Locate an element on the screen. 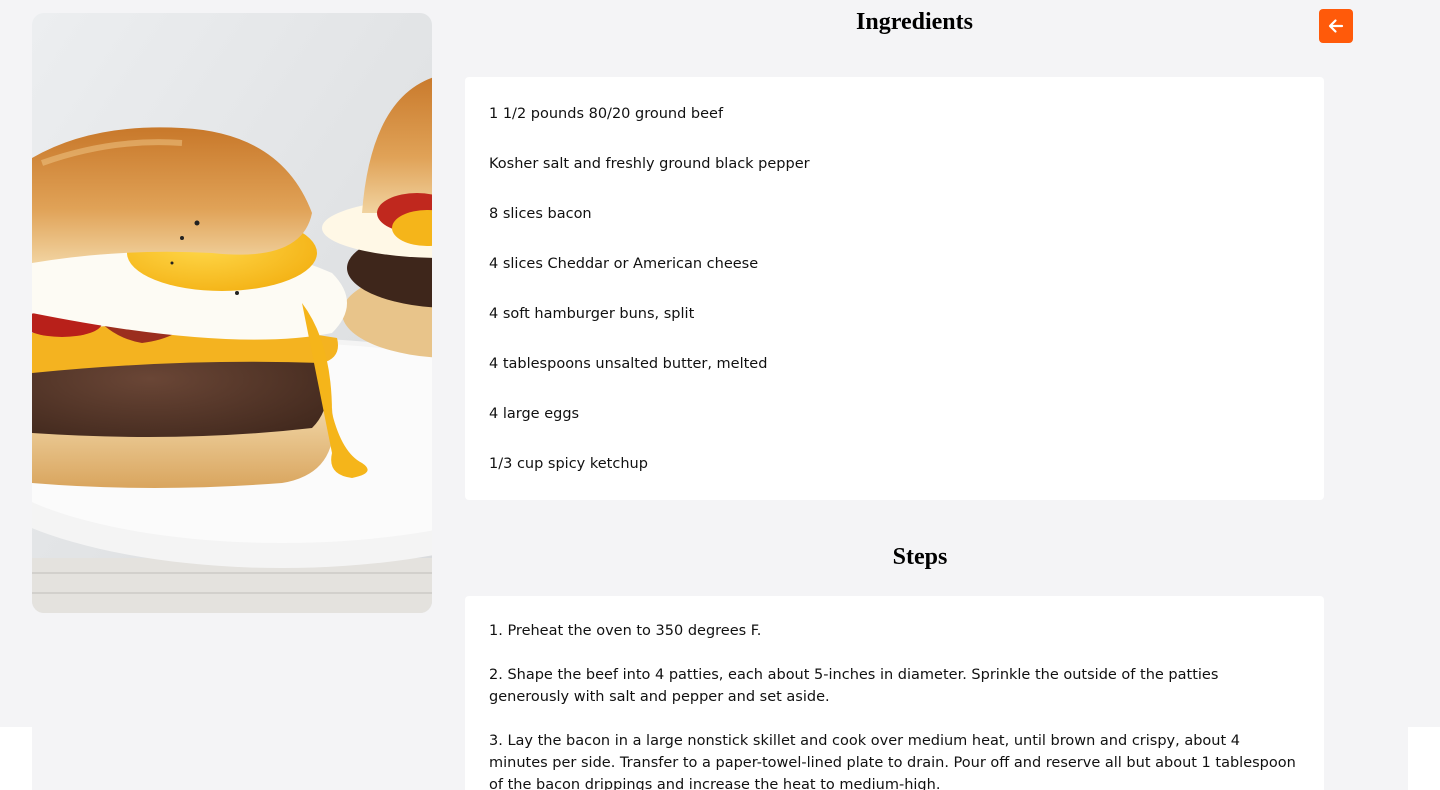  ingredient-item: 4 large eggs is located at coordinates (534, 414).